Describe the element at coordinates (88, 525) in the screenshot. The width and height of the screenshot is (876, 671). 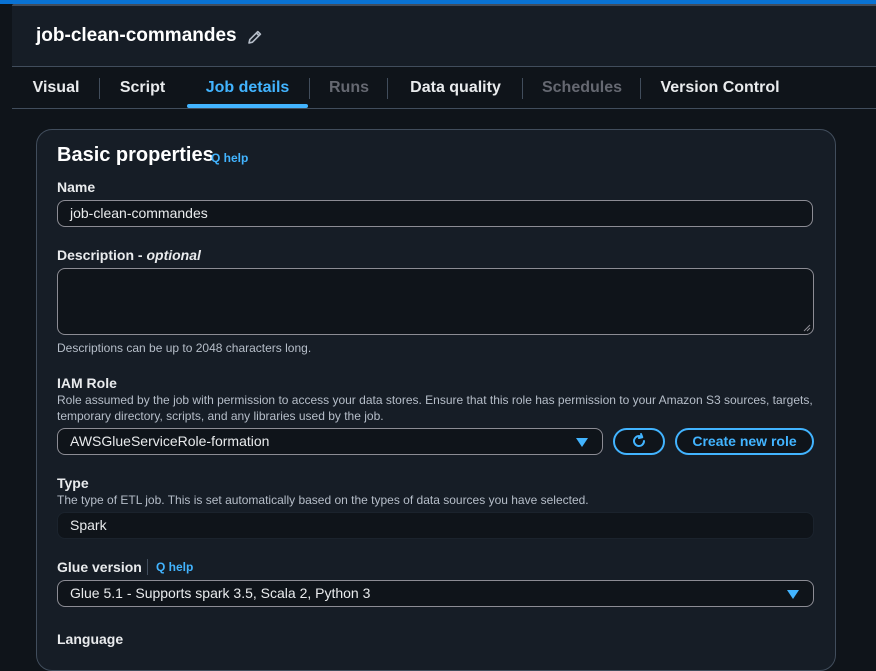
I see `type-value: Spark` at that location.